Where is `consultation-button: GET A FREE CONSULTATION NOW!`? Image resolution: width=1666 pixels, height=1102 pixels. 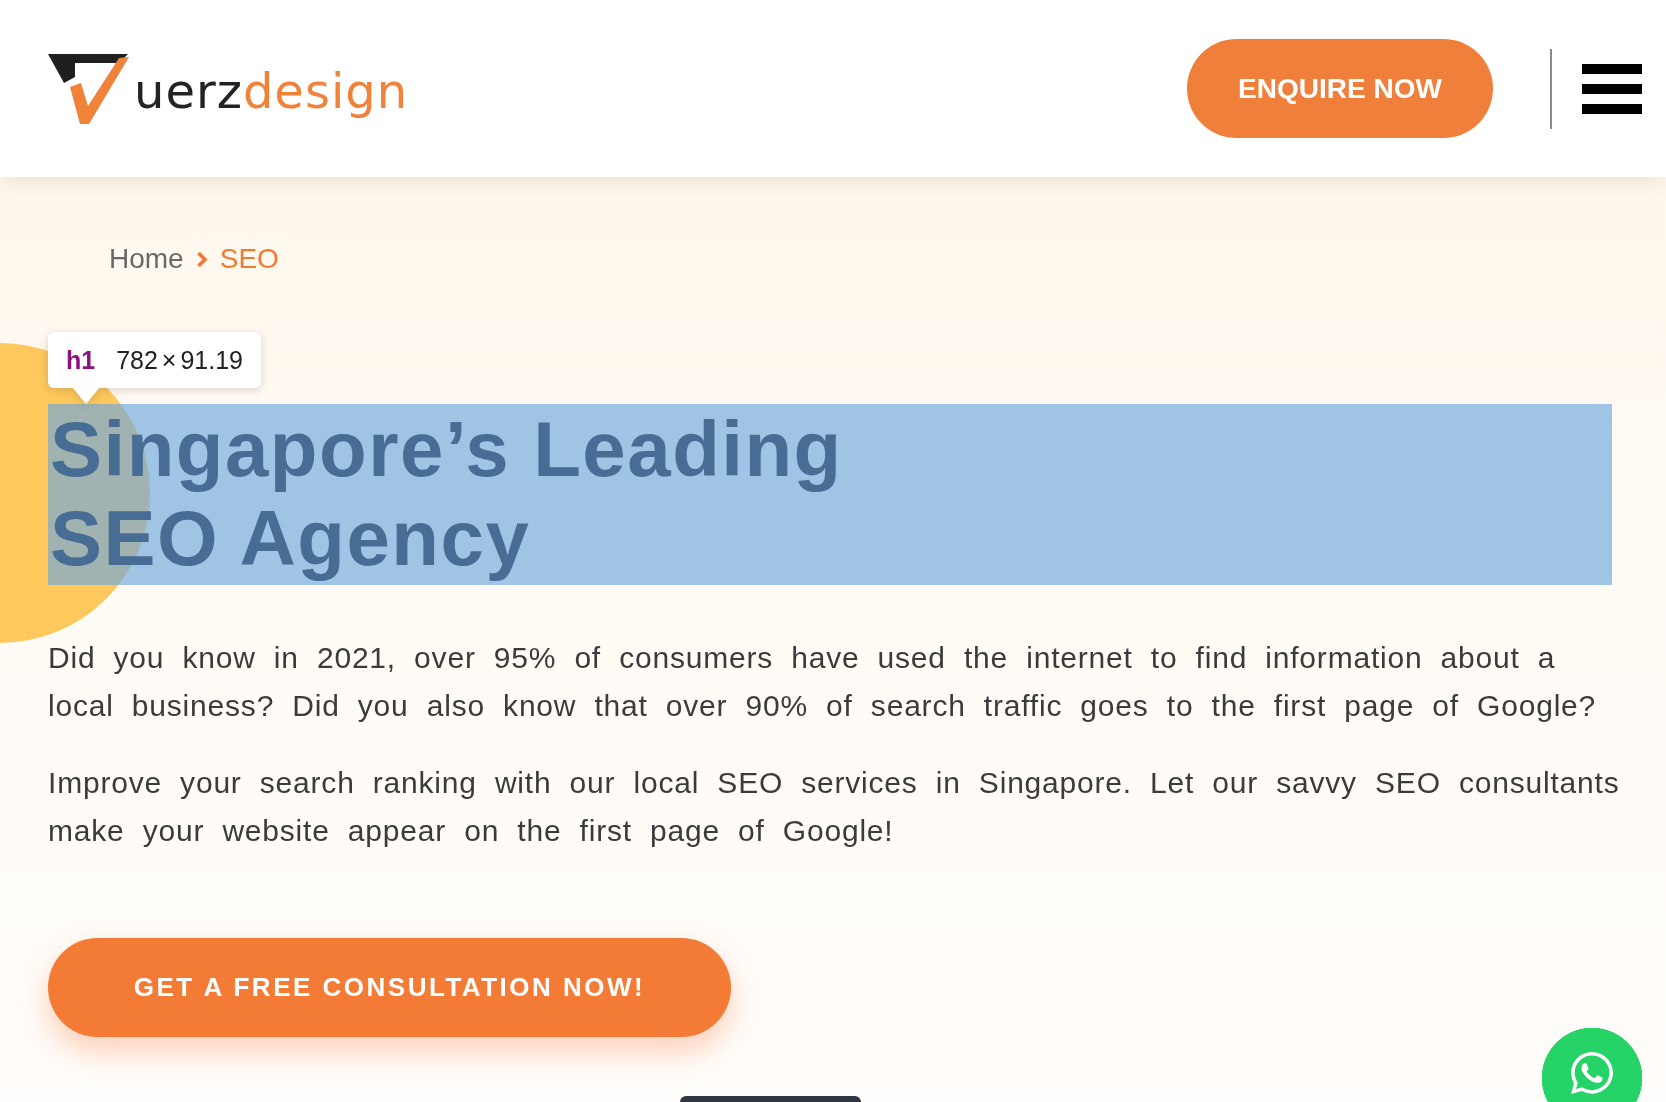
consultation-button: GET A FREE CONSULTATION NOW! is located at coordinates (389, 987).